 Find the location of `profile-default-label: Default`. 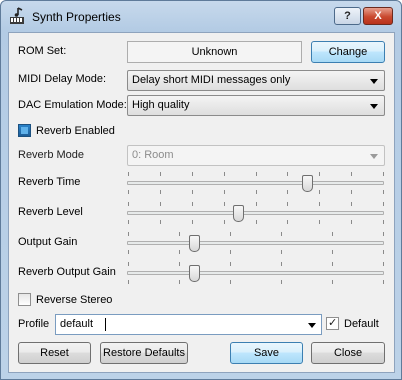

profile-default-label: Default is located at coordinates (361, 324).